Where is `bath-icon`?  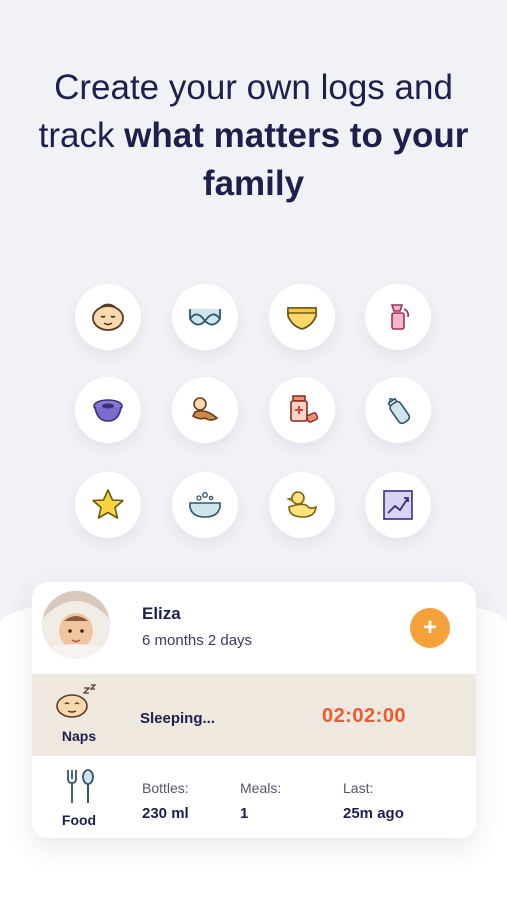 bath-icon is located at coordinates (205, 505).